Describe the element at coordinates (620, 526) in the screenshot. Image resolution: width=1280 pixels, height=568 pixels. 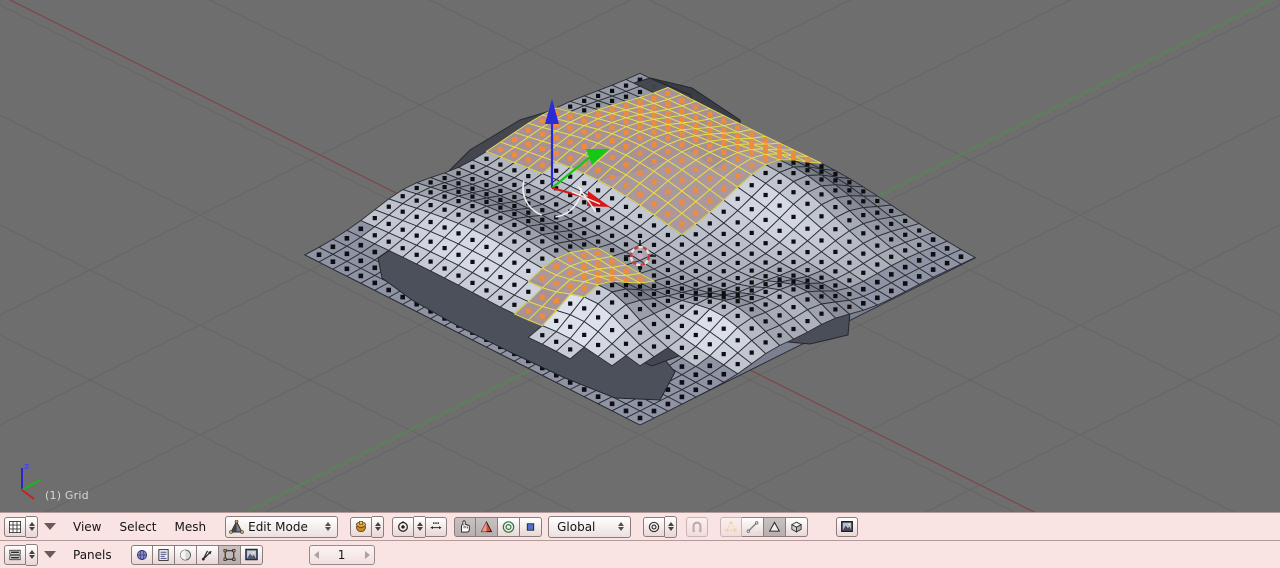
I see `transform-orientation-spinner` at that location.